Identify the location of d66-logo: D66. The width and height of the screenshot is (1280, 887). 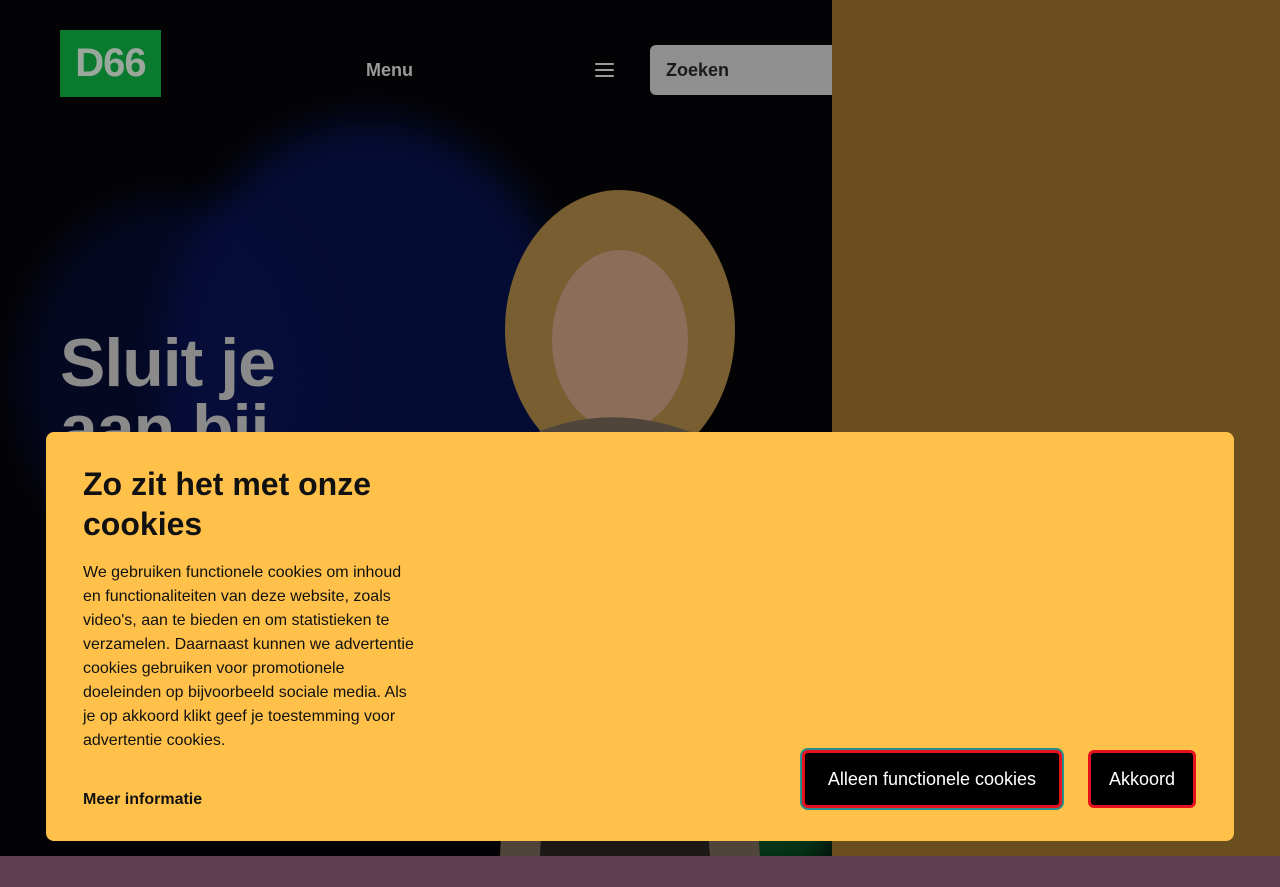
(110, 63).